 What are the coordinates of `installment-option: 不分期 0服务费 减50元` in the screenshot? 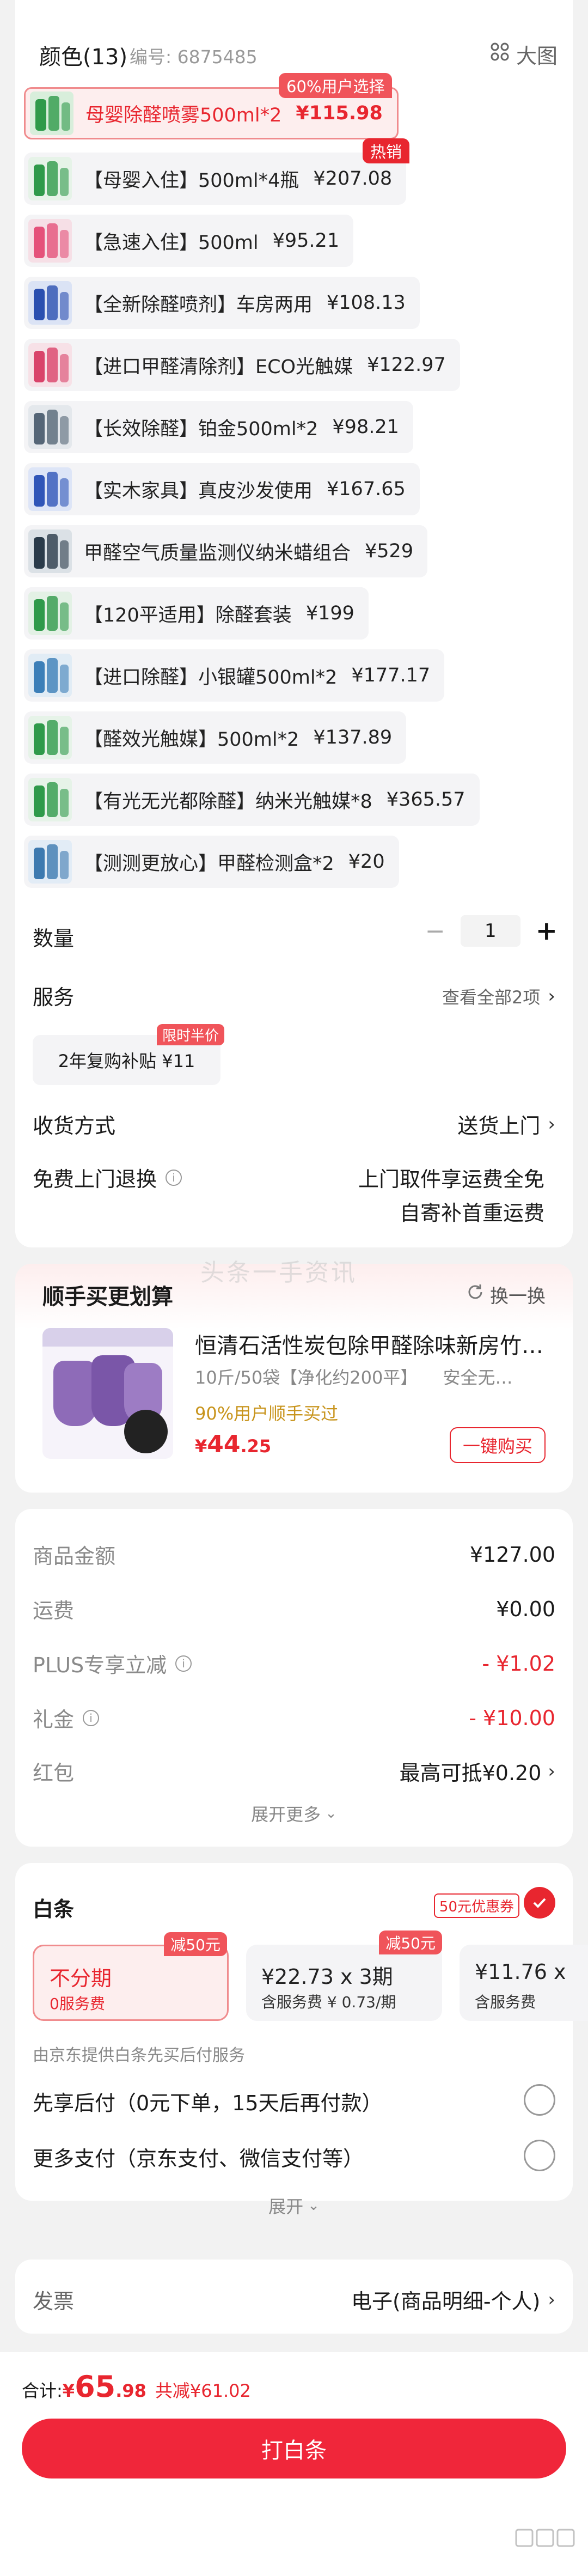 It's located at (131, 1977).